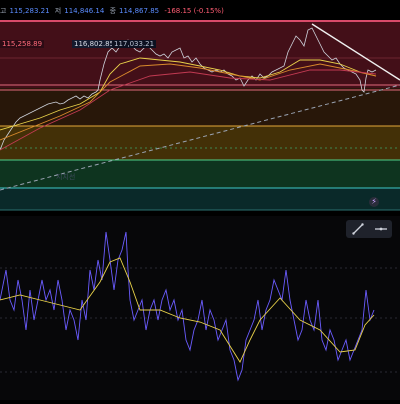  I want to click on trend-line-icon, so click(358, 229).